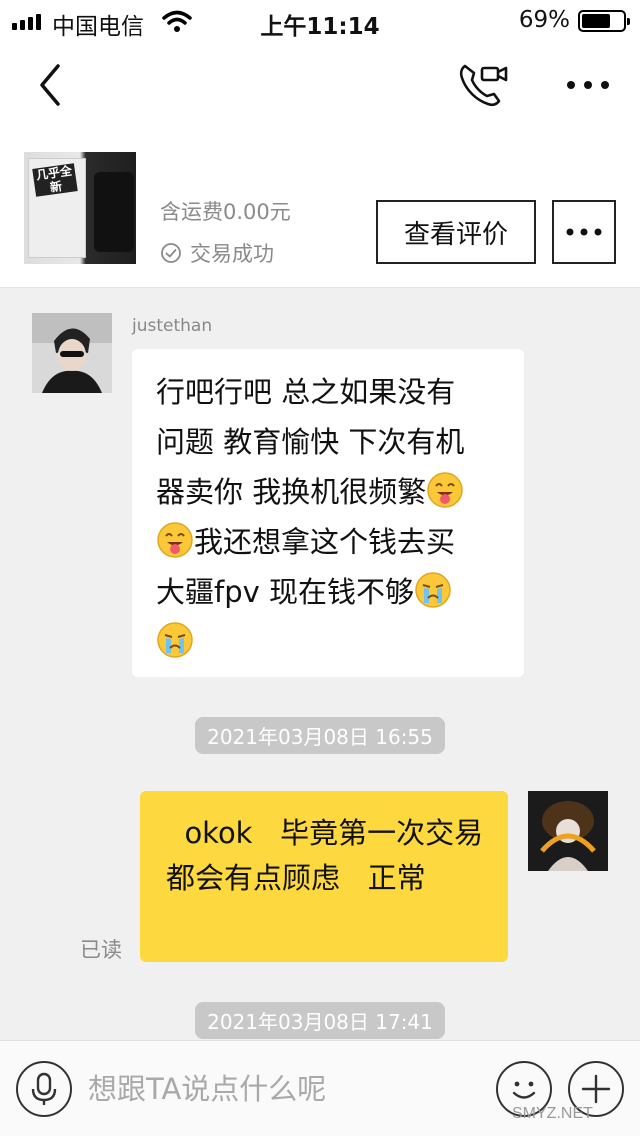 The image size is (640, 1136). I want to click on status-bar: 中国电信 上午11:14 69%, so click(320, 21).